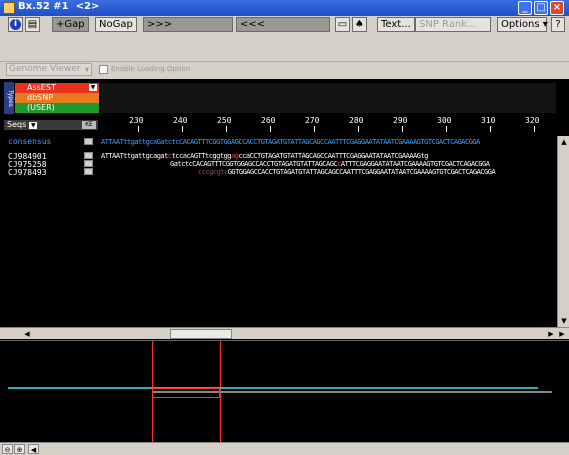  What do you see at coordinates (525, 8) in the screenshot?
I see `minimize-button: _` at bounding box center [525, 8].